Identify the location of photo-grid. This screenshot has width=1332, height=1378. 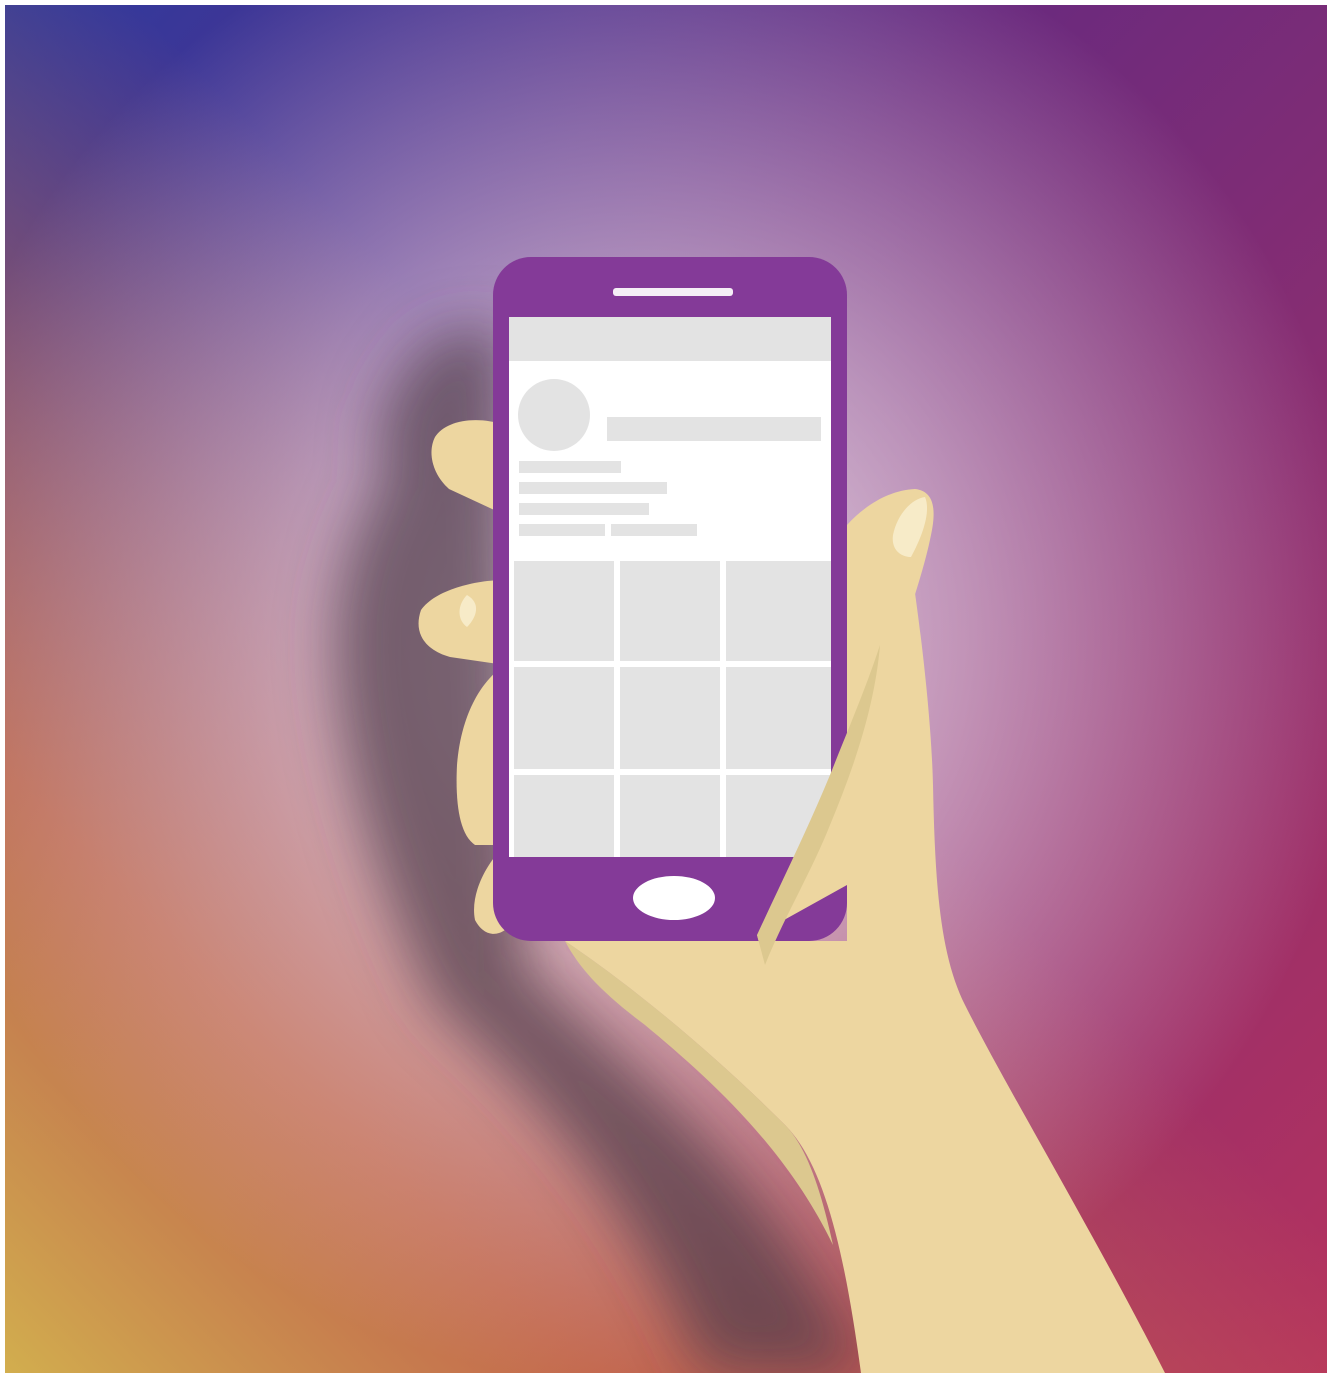
(672, 709).